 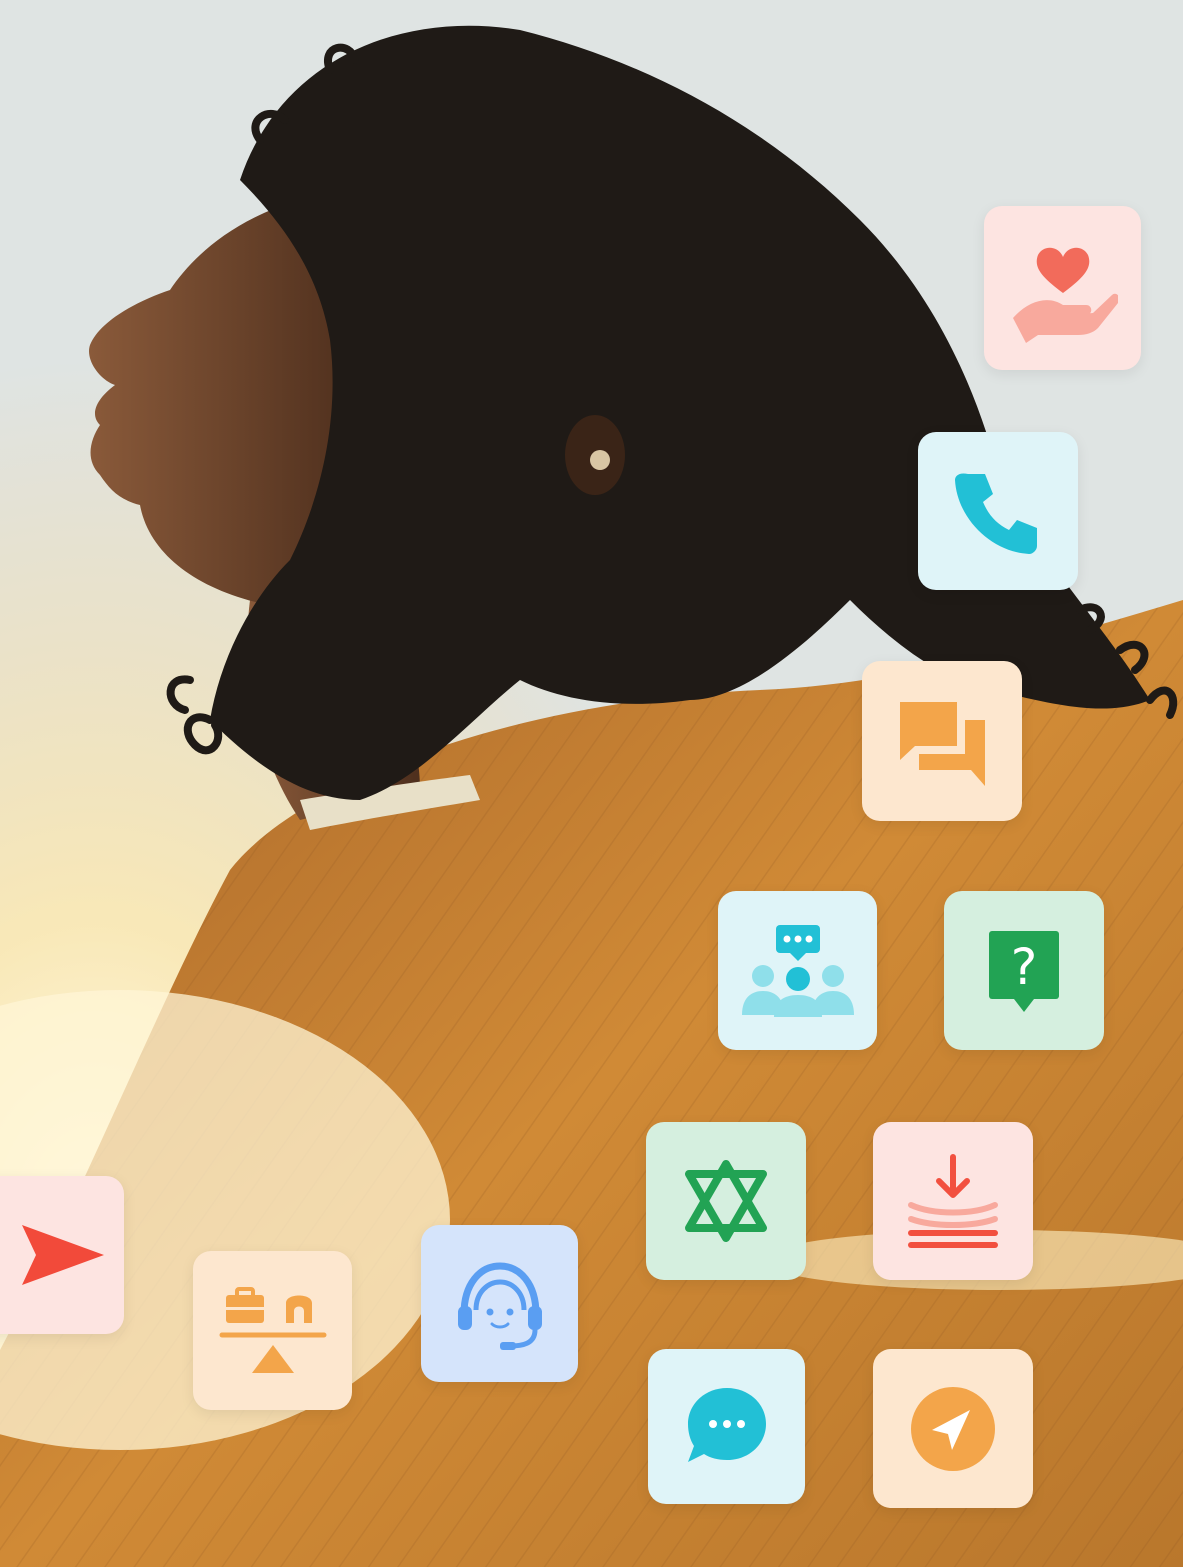 I want to click on group-chat-icon, so click(x=797, y=970).